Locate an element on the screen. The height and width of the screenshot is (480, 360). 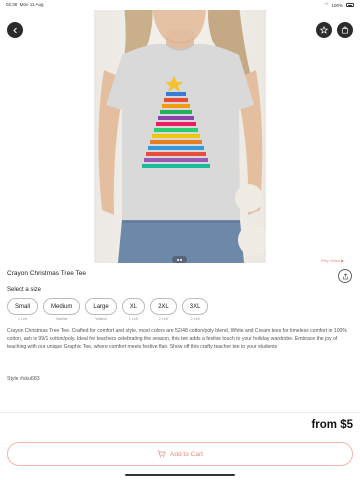
select-size-label: Select a size is located at coordinates (24, 290).